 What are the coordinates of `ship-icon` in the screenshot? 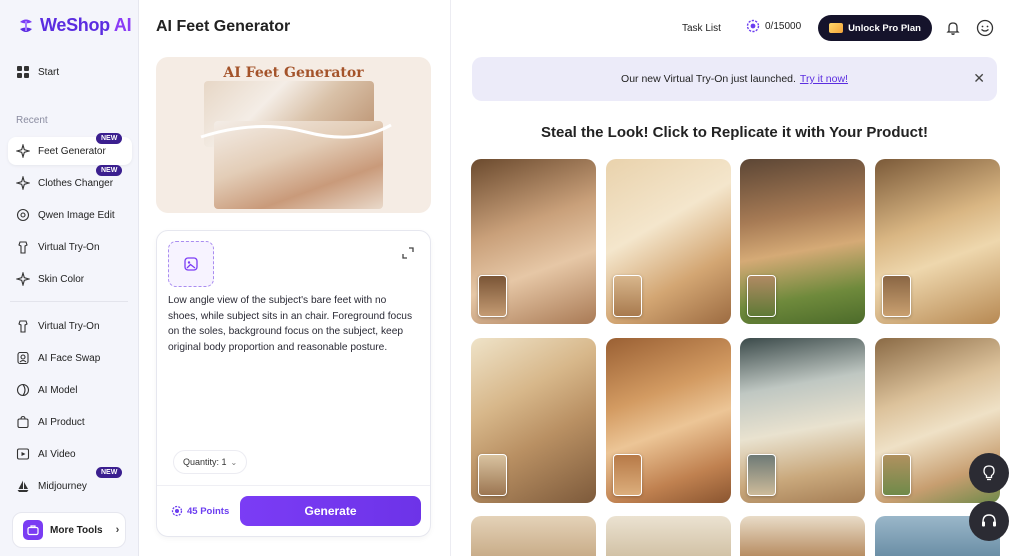 It's located at (23, 486).